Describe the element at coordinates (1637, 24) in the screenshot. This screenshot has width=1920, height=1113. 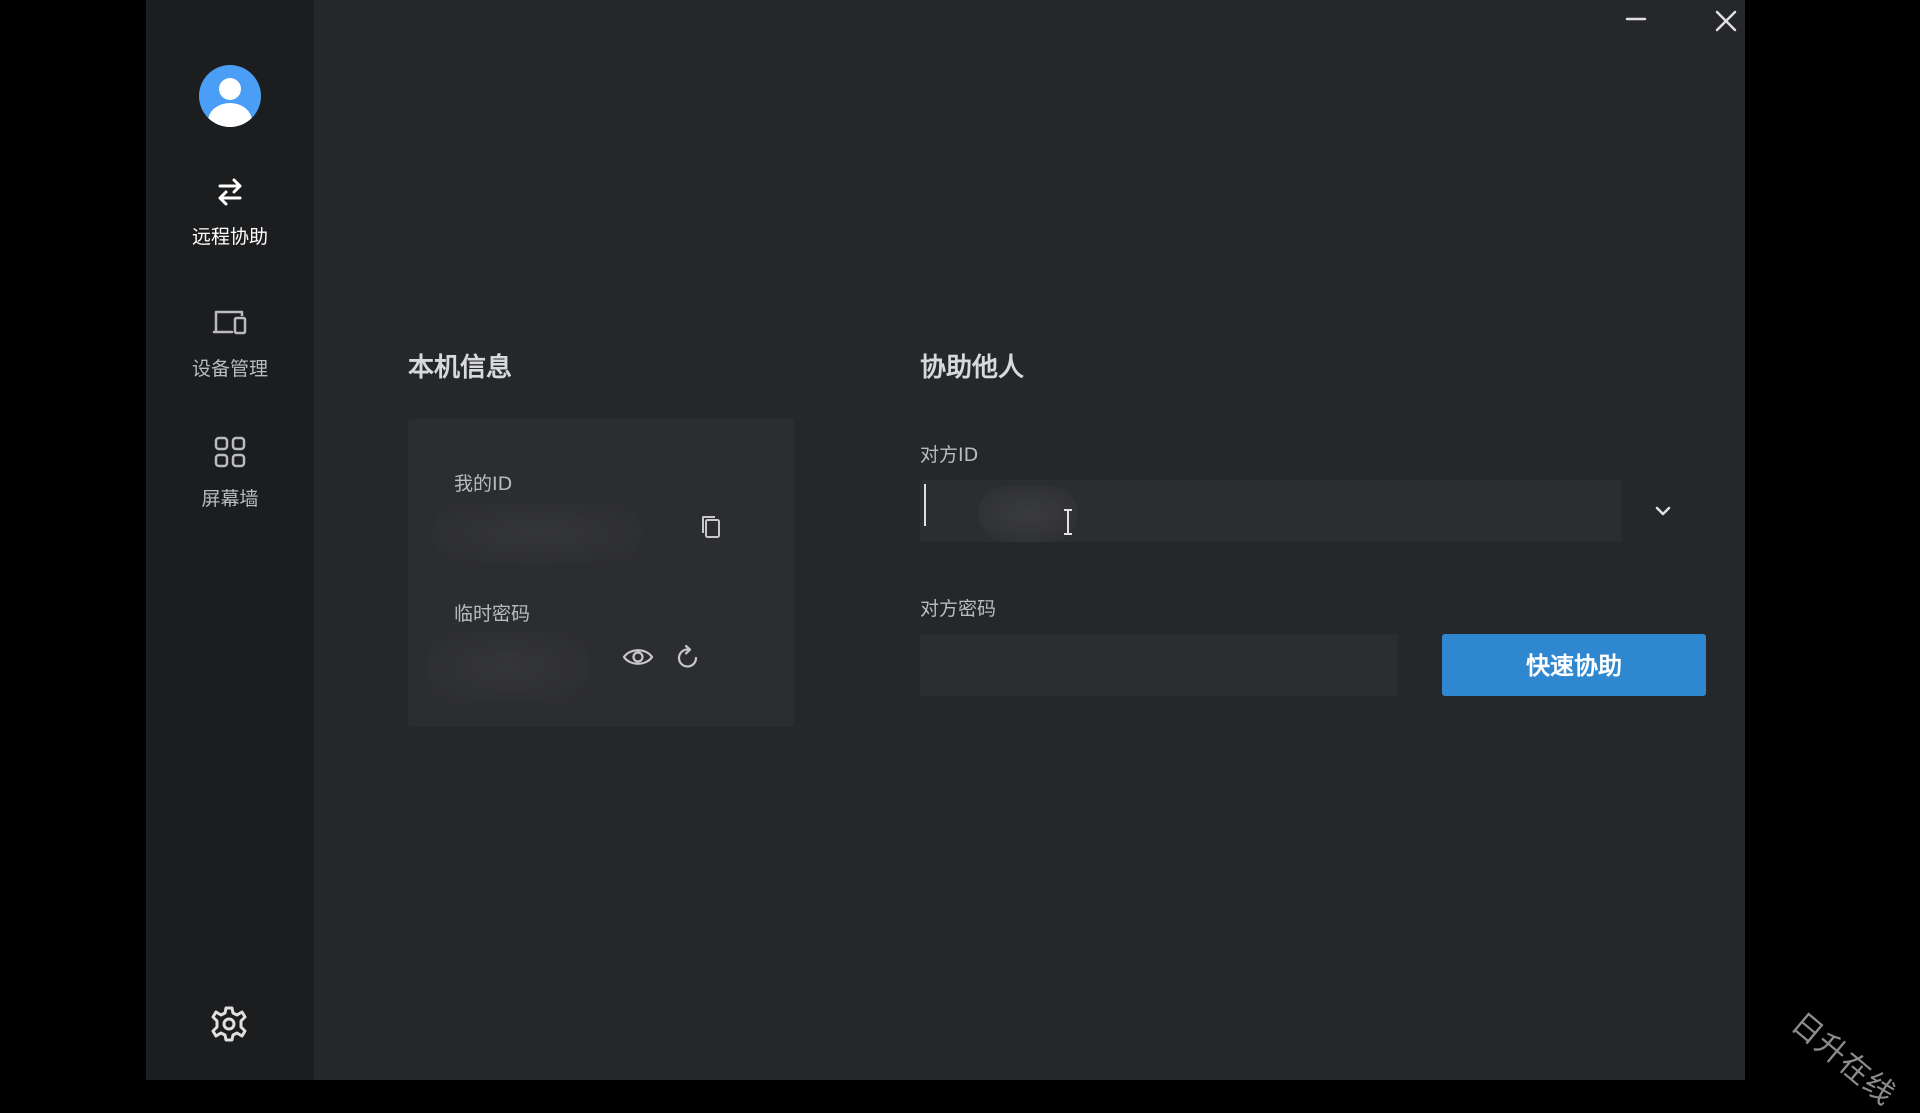
I see `minimize-icon` at that location.